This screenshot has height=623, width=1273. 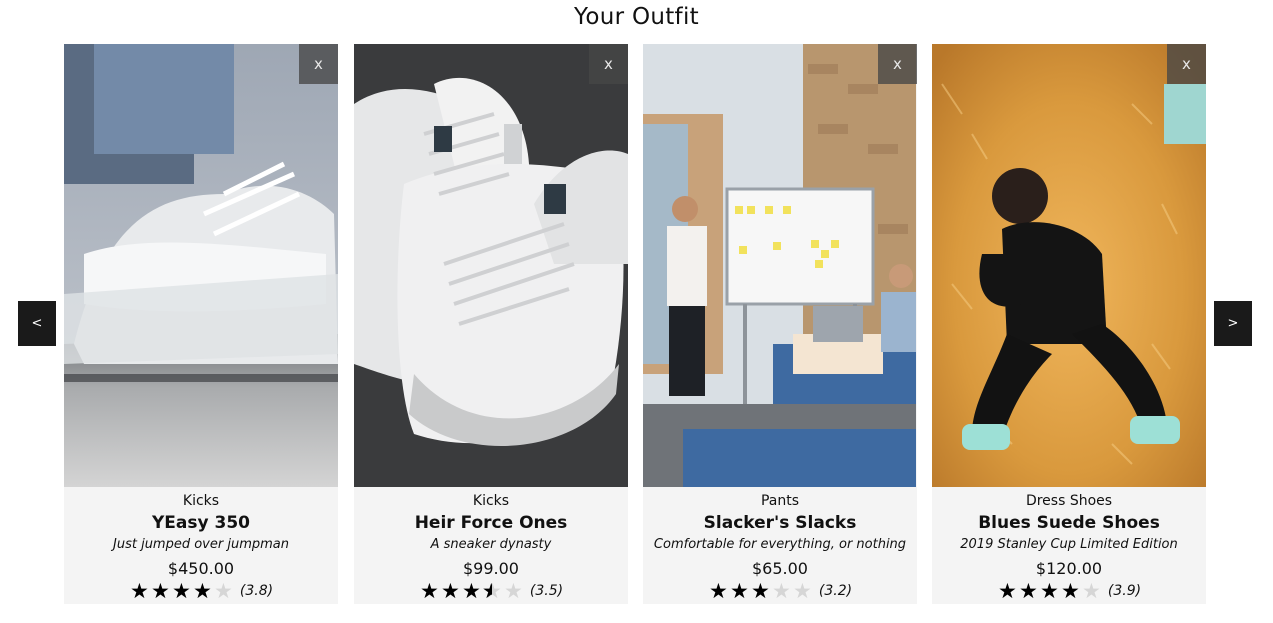 What do you see at coordinates (201, 568) in the screenshot?
I see `product-price: $450.00` at bounding box center [201, 568].